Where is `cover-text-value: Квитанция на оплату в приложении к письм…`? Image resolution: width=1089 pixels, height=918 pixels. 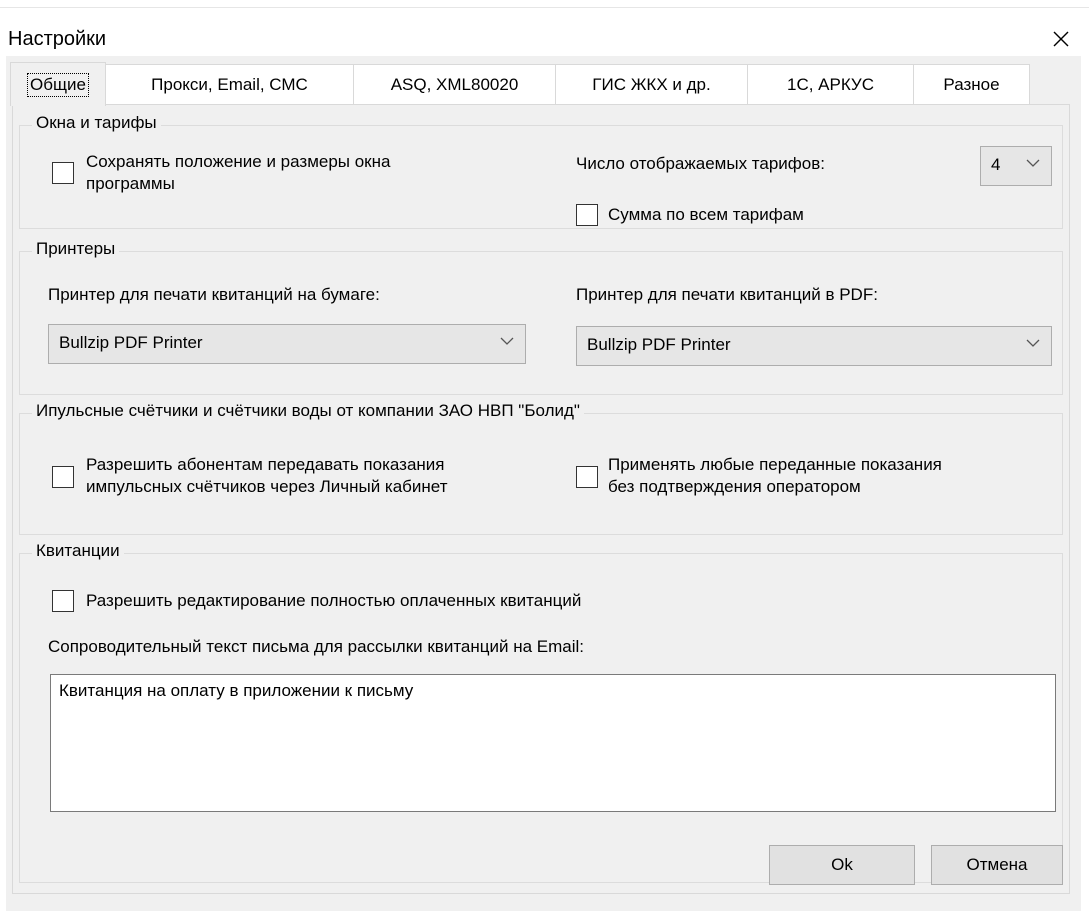 cover-text-value: Квитанция на оплату в приложении к письм… is located at coordinates (236, 690).